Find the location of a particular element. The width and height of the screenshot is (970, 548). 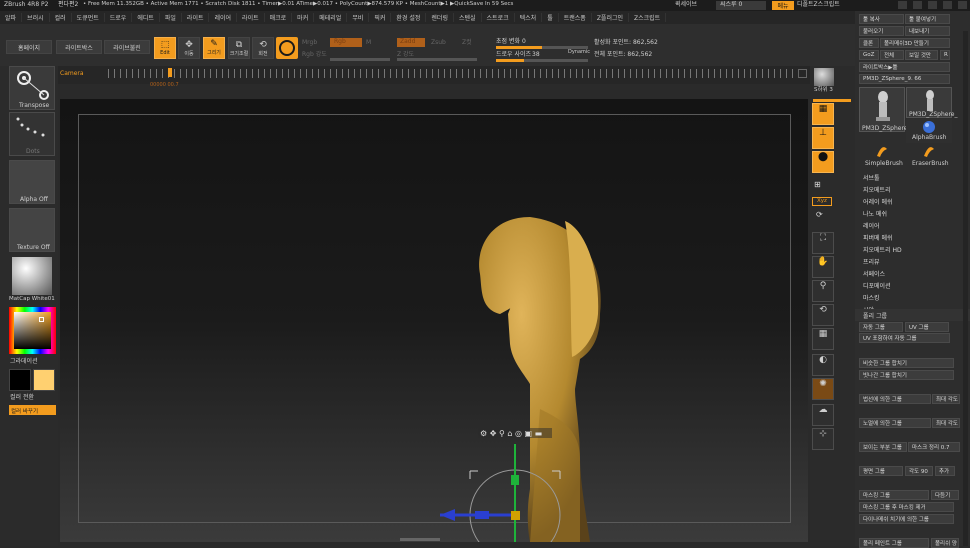

lightbox-button: 라이트박스 is located at coordinates (79, 47).